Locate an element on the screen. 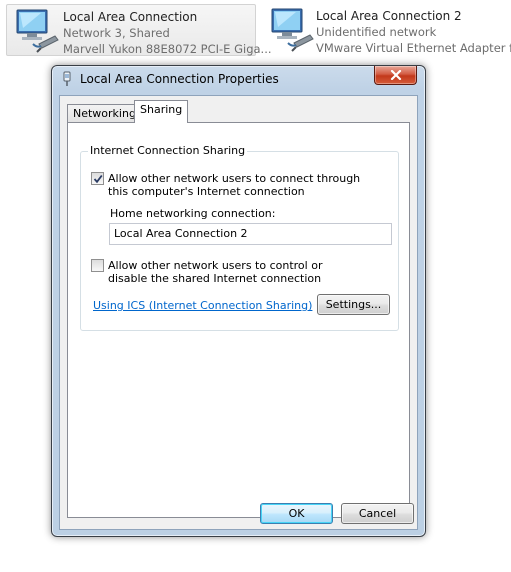  allow-control-checkbox is located at coordinates (97, 265).